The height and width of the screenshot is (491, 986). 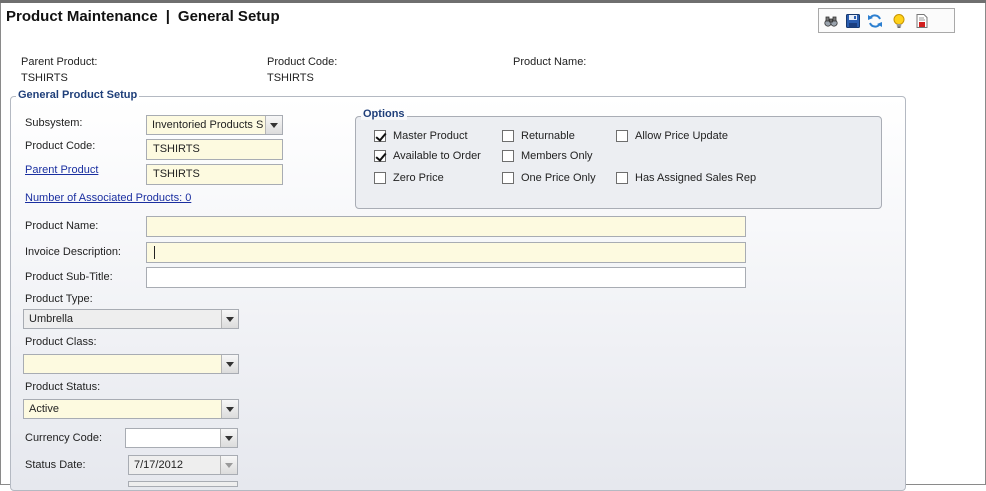 What do you see at coordinates (69, 277) in the screenshot?
I see `product-subtitle-label: Product Sub-Title:` at bounding box center [69, 277].